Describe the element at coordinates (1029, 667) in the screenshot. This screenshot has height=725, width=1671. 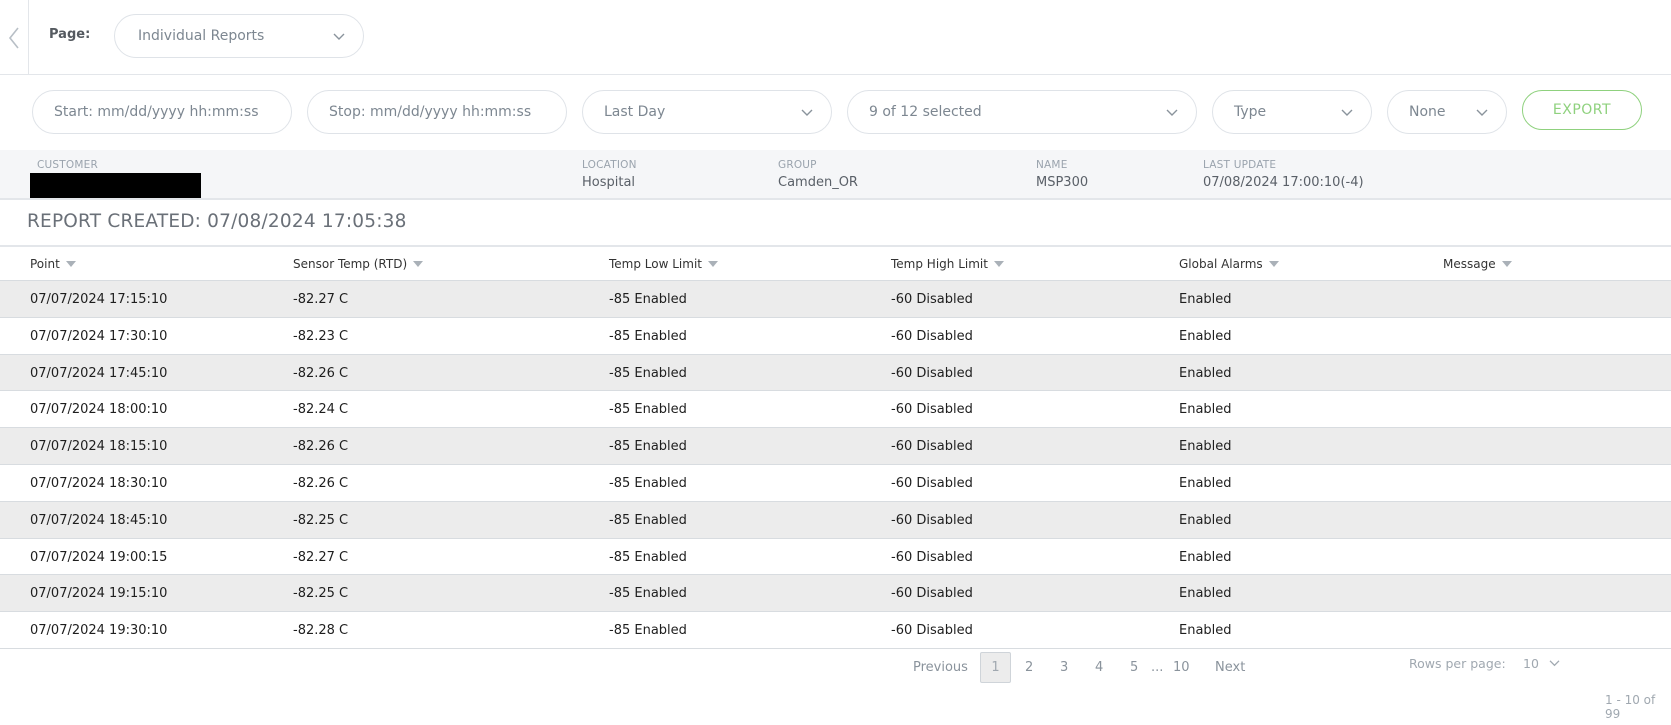
I see `page-2-button: 2` at that location.